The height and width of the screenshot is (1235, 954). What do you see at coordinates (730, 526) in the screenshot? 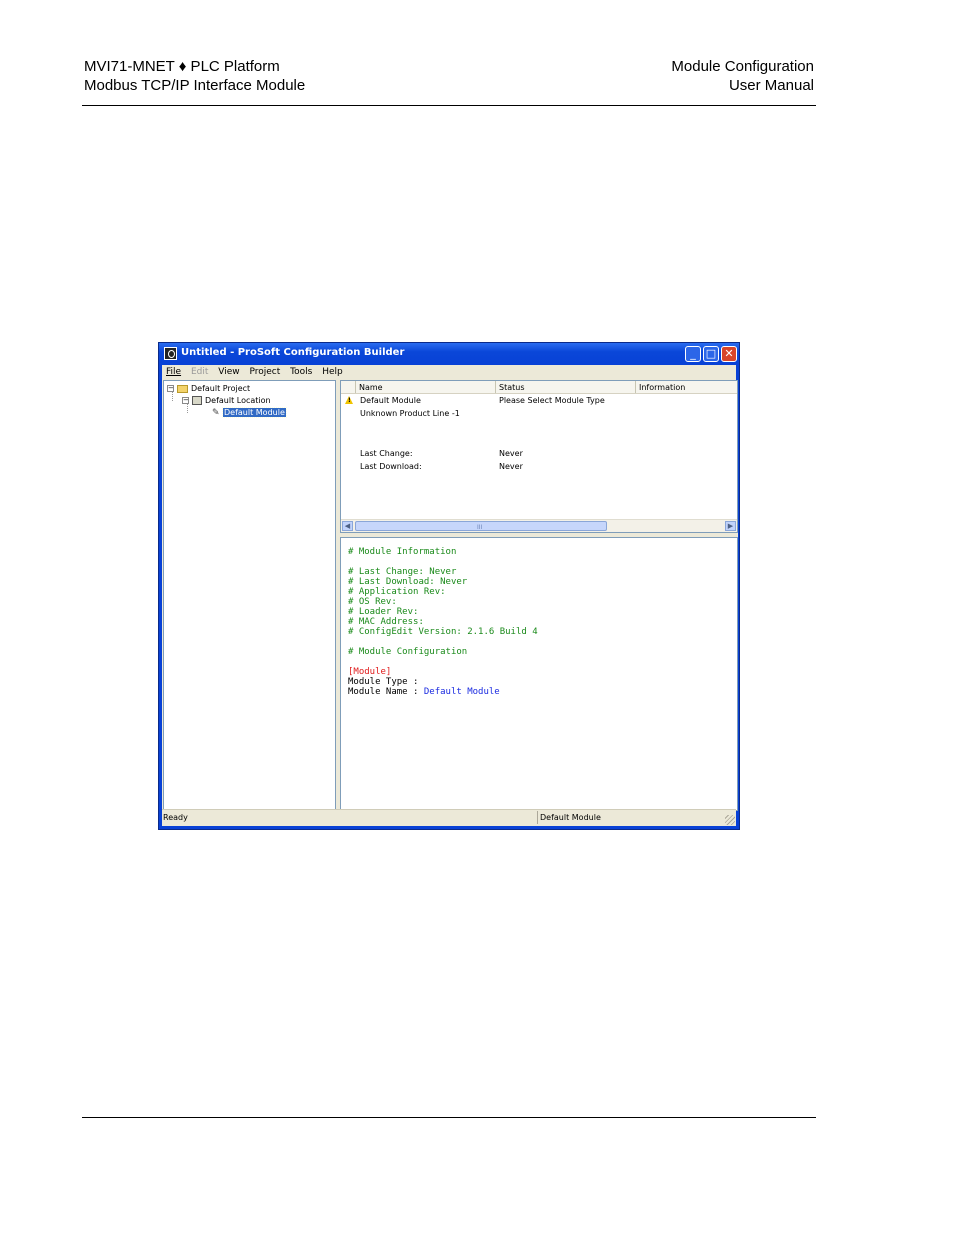
I see `scroll-right-icon: ▶` at bounding box center [730, 526].